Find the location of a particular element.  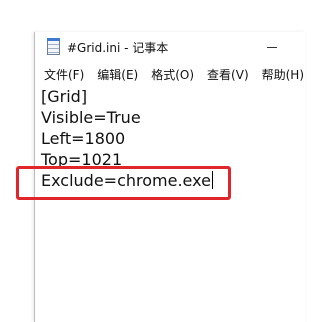

text-line: [Grid] is located at coordinates (64, 96).